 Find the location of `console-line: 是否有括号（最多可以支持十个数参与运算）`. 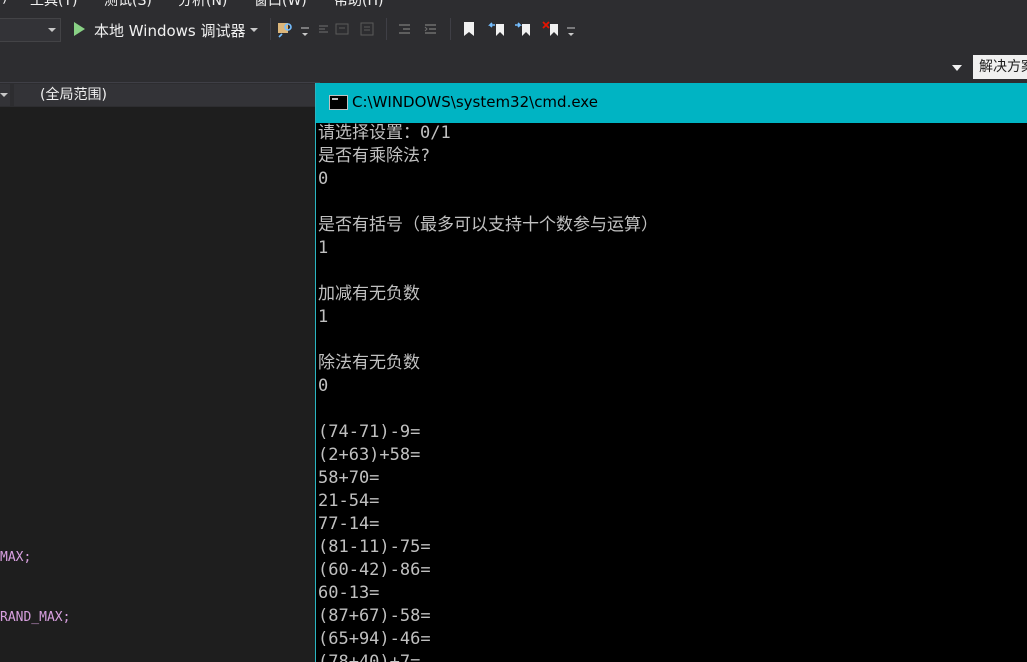

console-line: 是否有括号（最多可以支持十个数参与运算） is located at coordinates (488, 225).